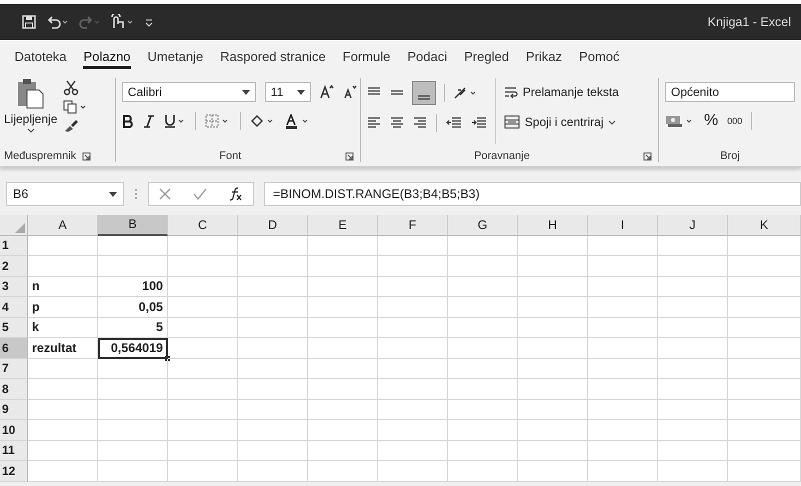 Image resolution: width=801 pixels, height=486 pixels. I want to click on underline-icon, so click(175, 121).